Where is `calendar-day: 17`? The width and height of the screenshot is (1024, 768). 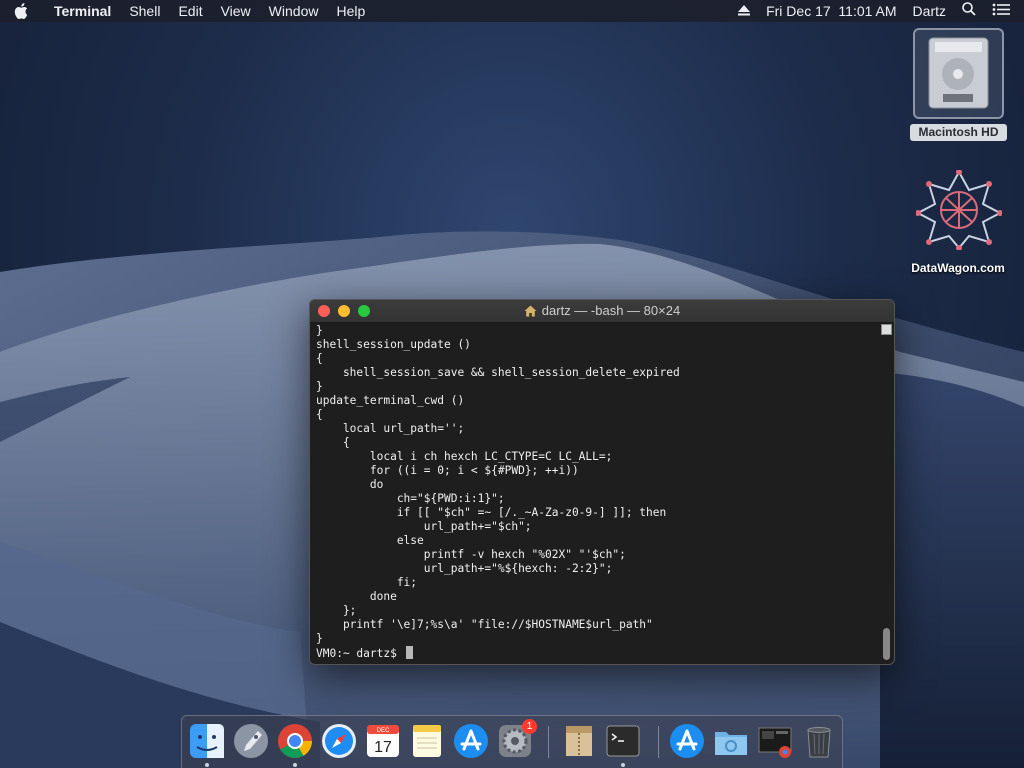 calendar-day: 17 is located at coordinates (383, 747).